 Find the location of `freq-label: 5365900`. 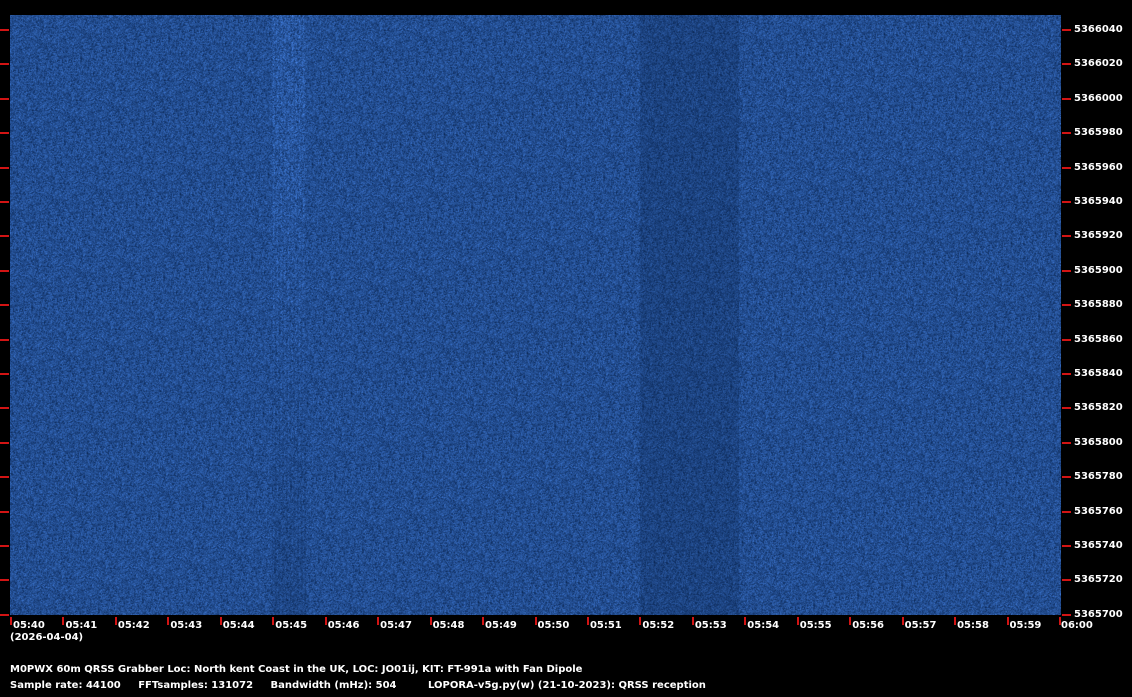

freq-label: 5365900 is located at coordinates (1098, 270).